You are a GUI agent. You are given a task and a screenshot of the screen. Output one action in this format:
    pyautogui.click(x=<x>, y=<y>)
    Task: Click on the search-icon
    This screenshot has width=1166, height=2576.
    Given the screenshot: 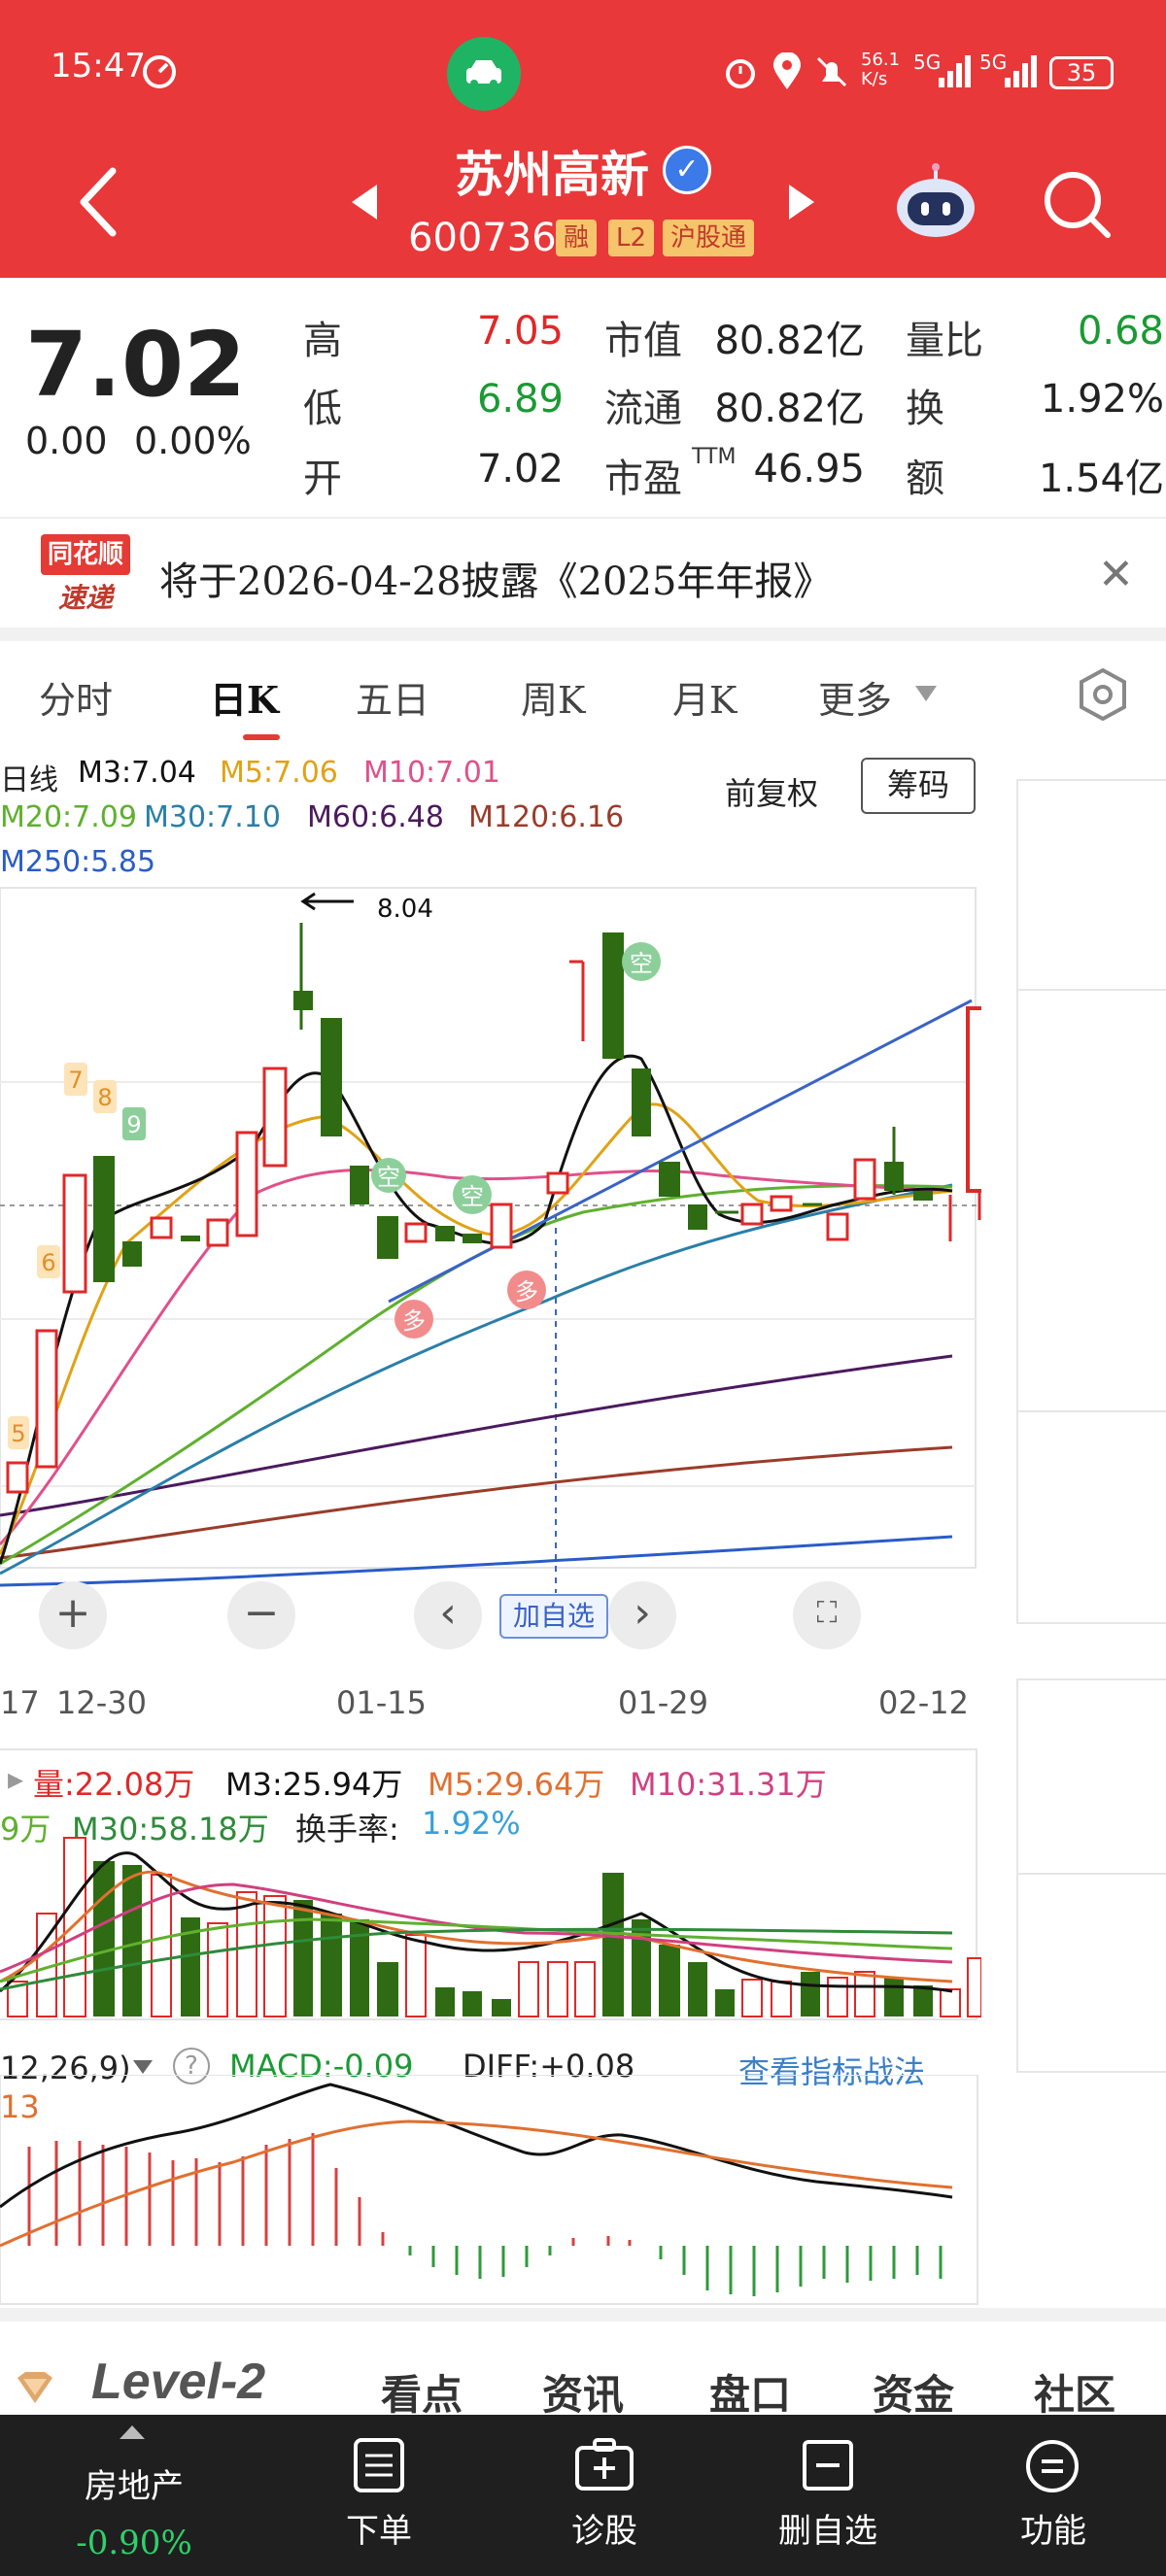 What is the action you would take?
    pyautogui.click(x=1077, y=204)
    